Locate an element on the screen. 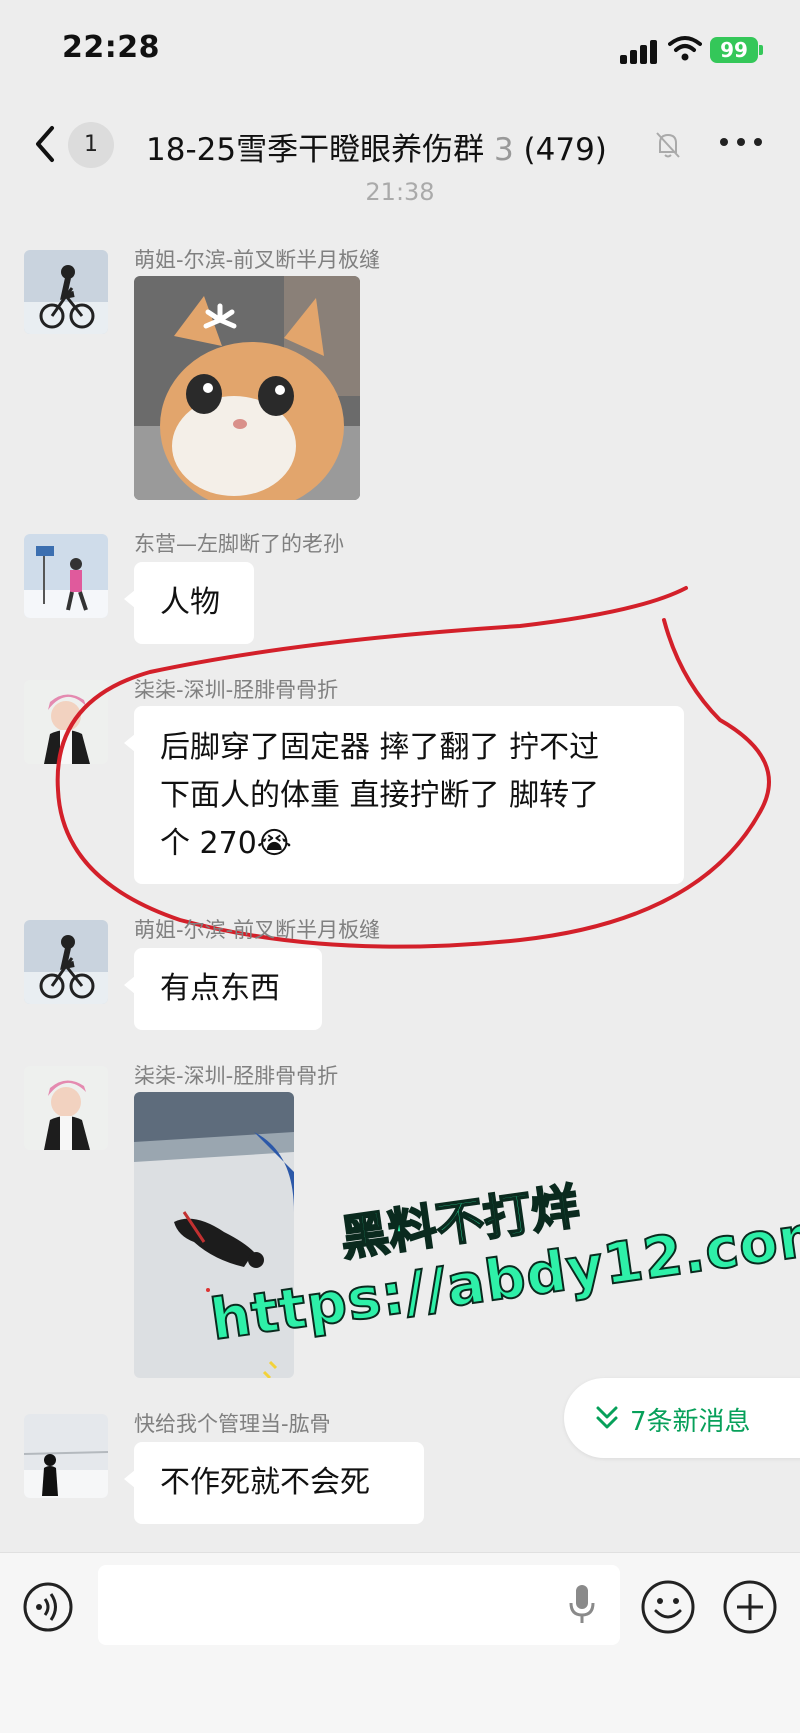  more-options-icon is located at coordinates (742, 144).